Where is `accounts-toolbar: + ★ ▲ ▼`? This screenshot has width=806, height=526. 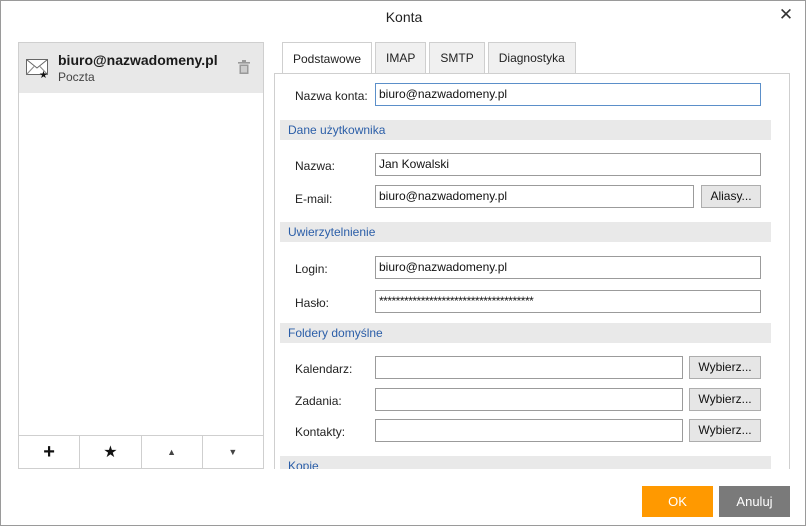 accounts-toolbar: + ★ ▲ ▼ is located at coordinates (141, 451).